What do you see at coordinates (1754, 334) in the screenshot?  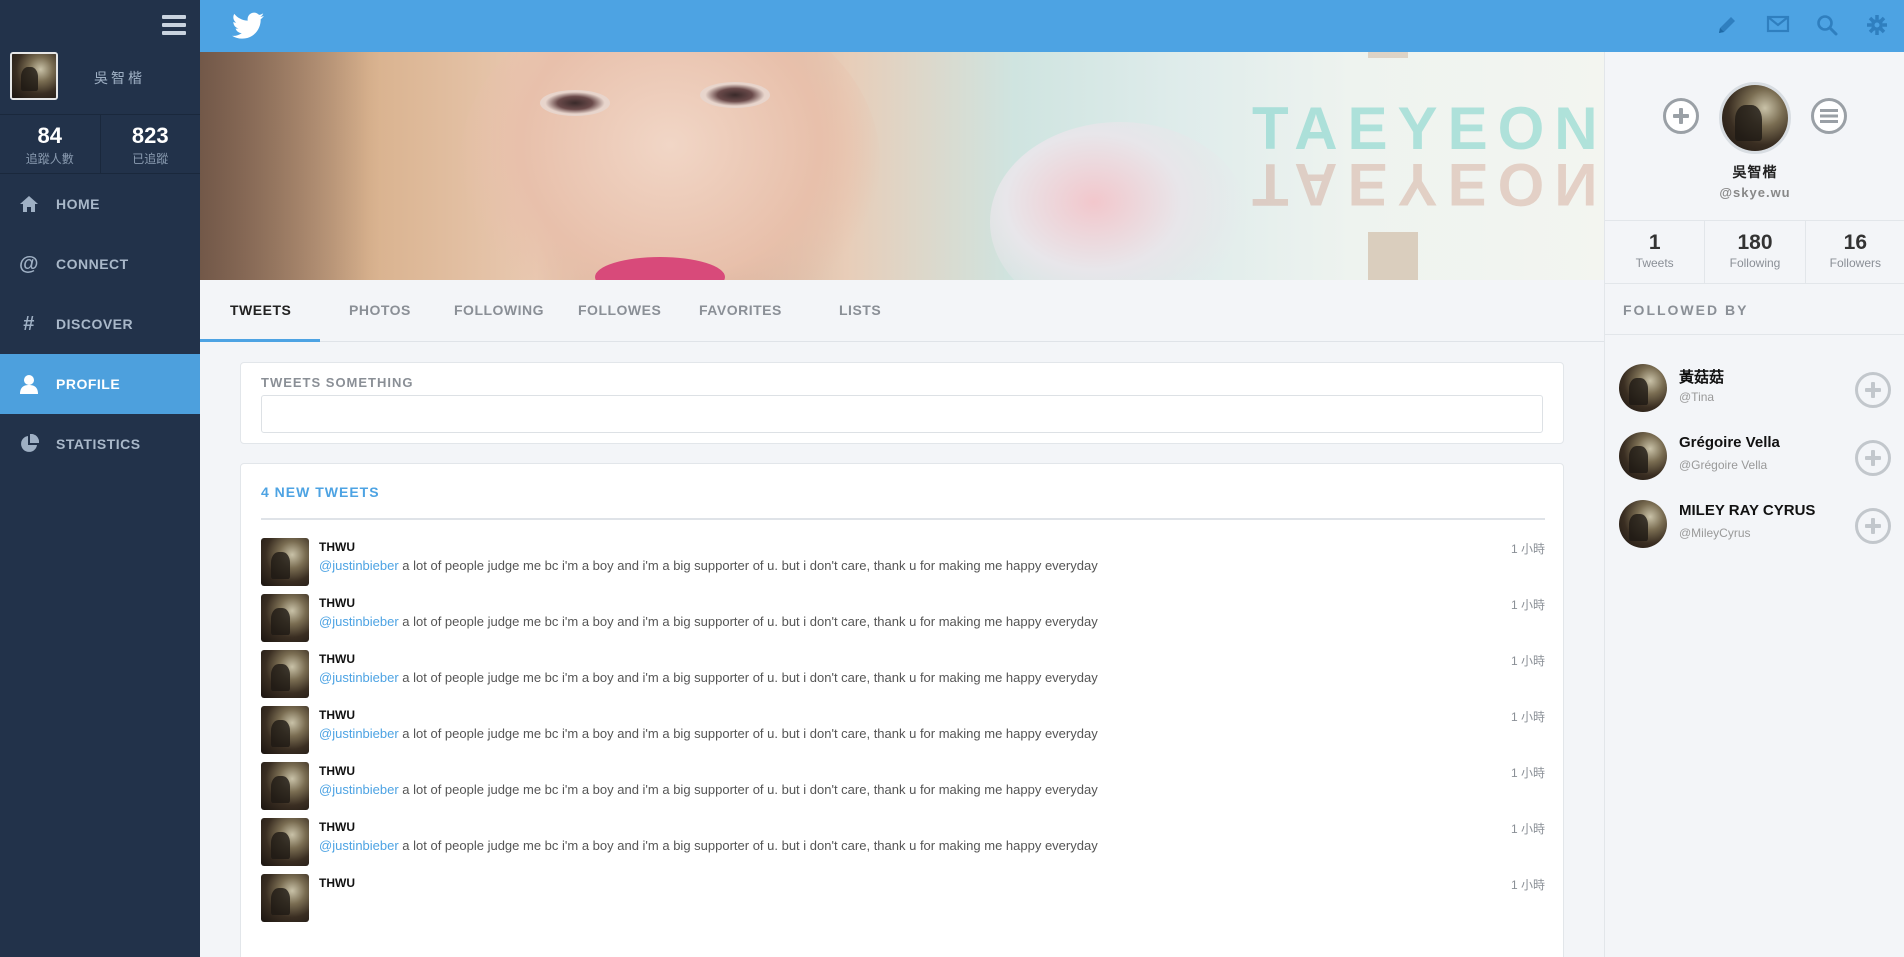 I see `section-divider` at bounding box center [1754, 334].